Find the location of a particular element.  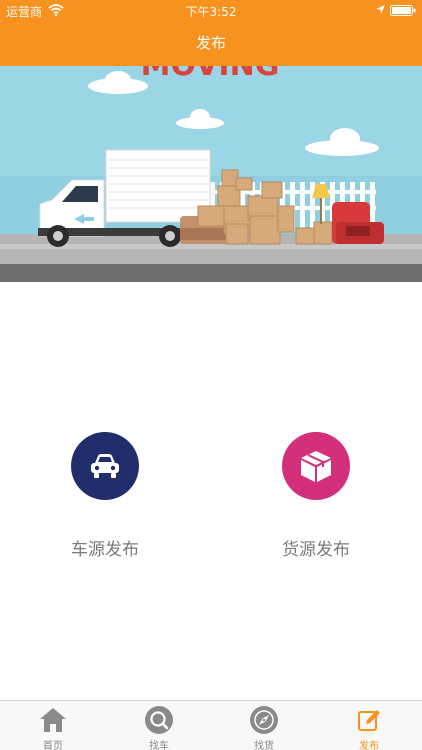

search-icon is located at coordinates (159, 720).